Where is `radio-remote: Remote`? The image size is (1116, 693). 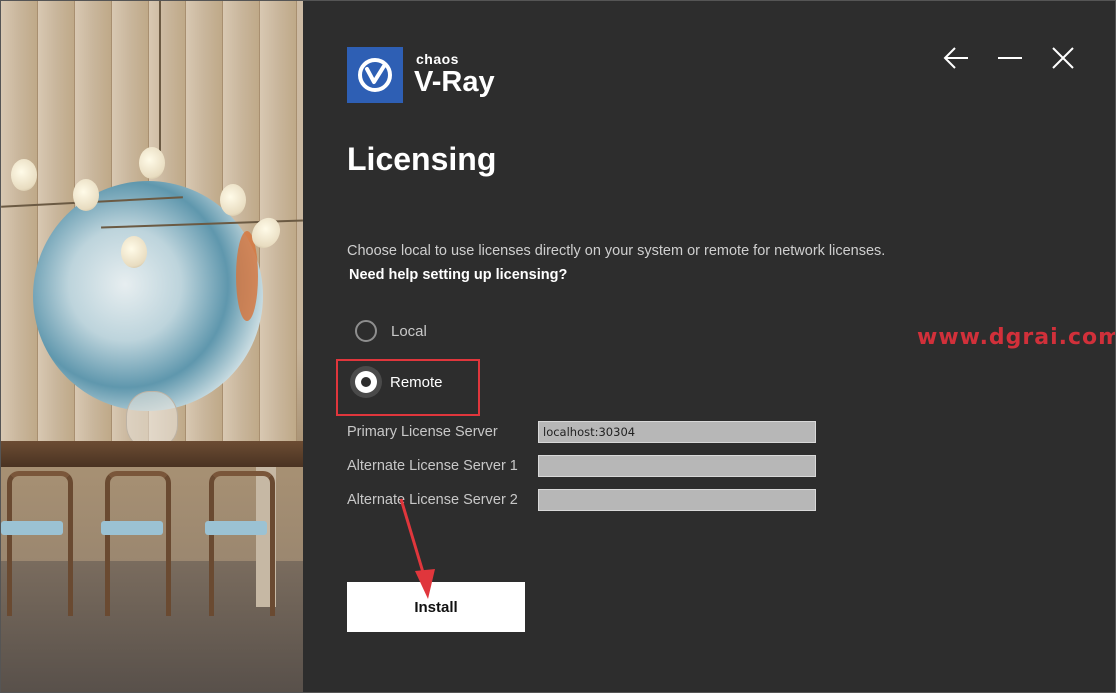 radio-remote: Remote is located at coordinates (396, 382).